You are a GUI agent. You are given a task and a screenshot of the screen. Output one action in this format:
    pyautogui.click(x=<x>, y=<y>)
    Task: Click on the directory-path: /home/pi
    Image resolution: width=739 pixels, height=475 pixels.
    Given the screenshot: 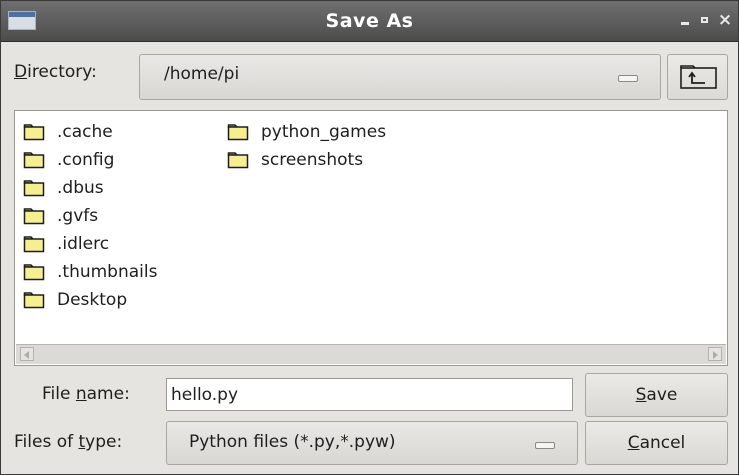 What is the action you would take?
    pyautogui.click(x=202, y=74)
    